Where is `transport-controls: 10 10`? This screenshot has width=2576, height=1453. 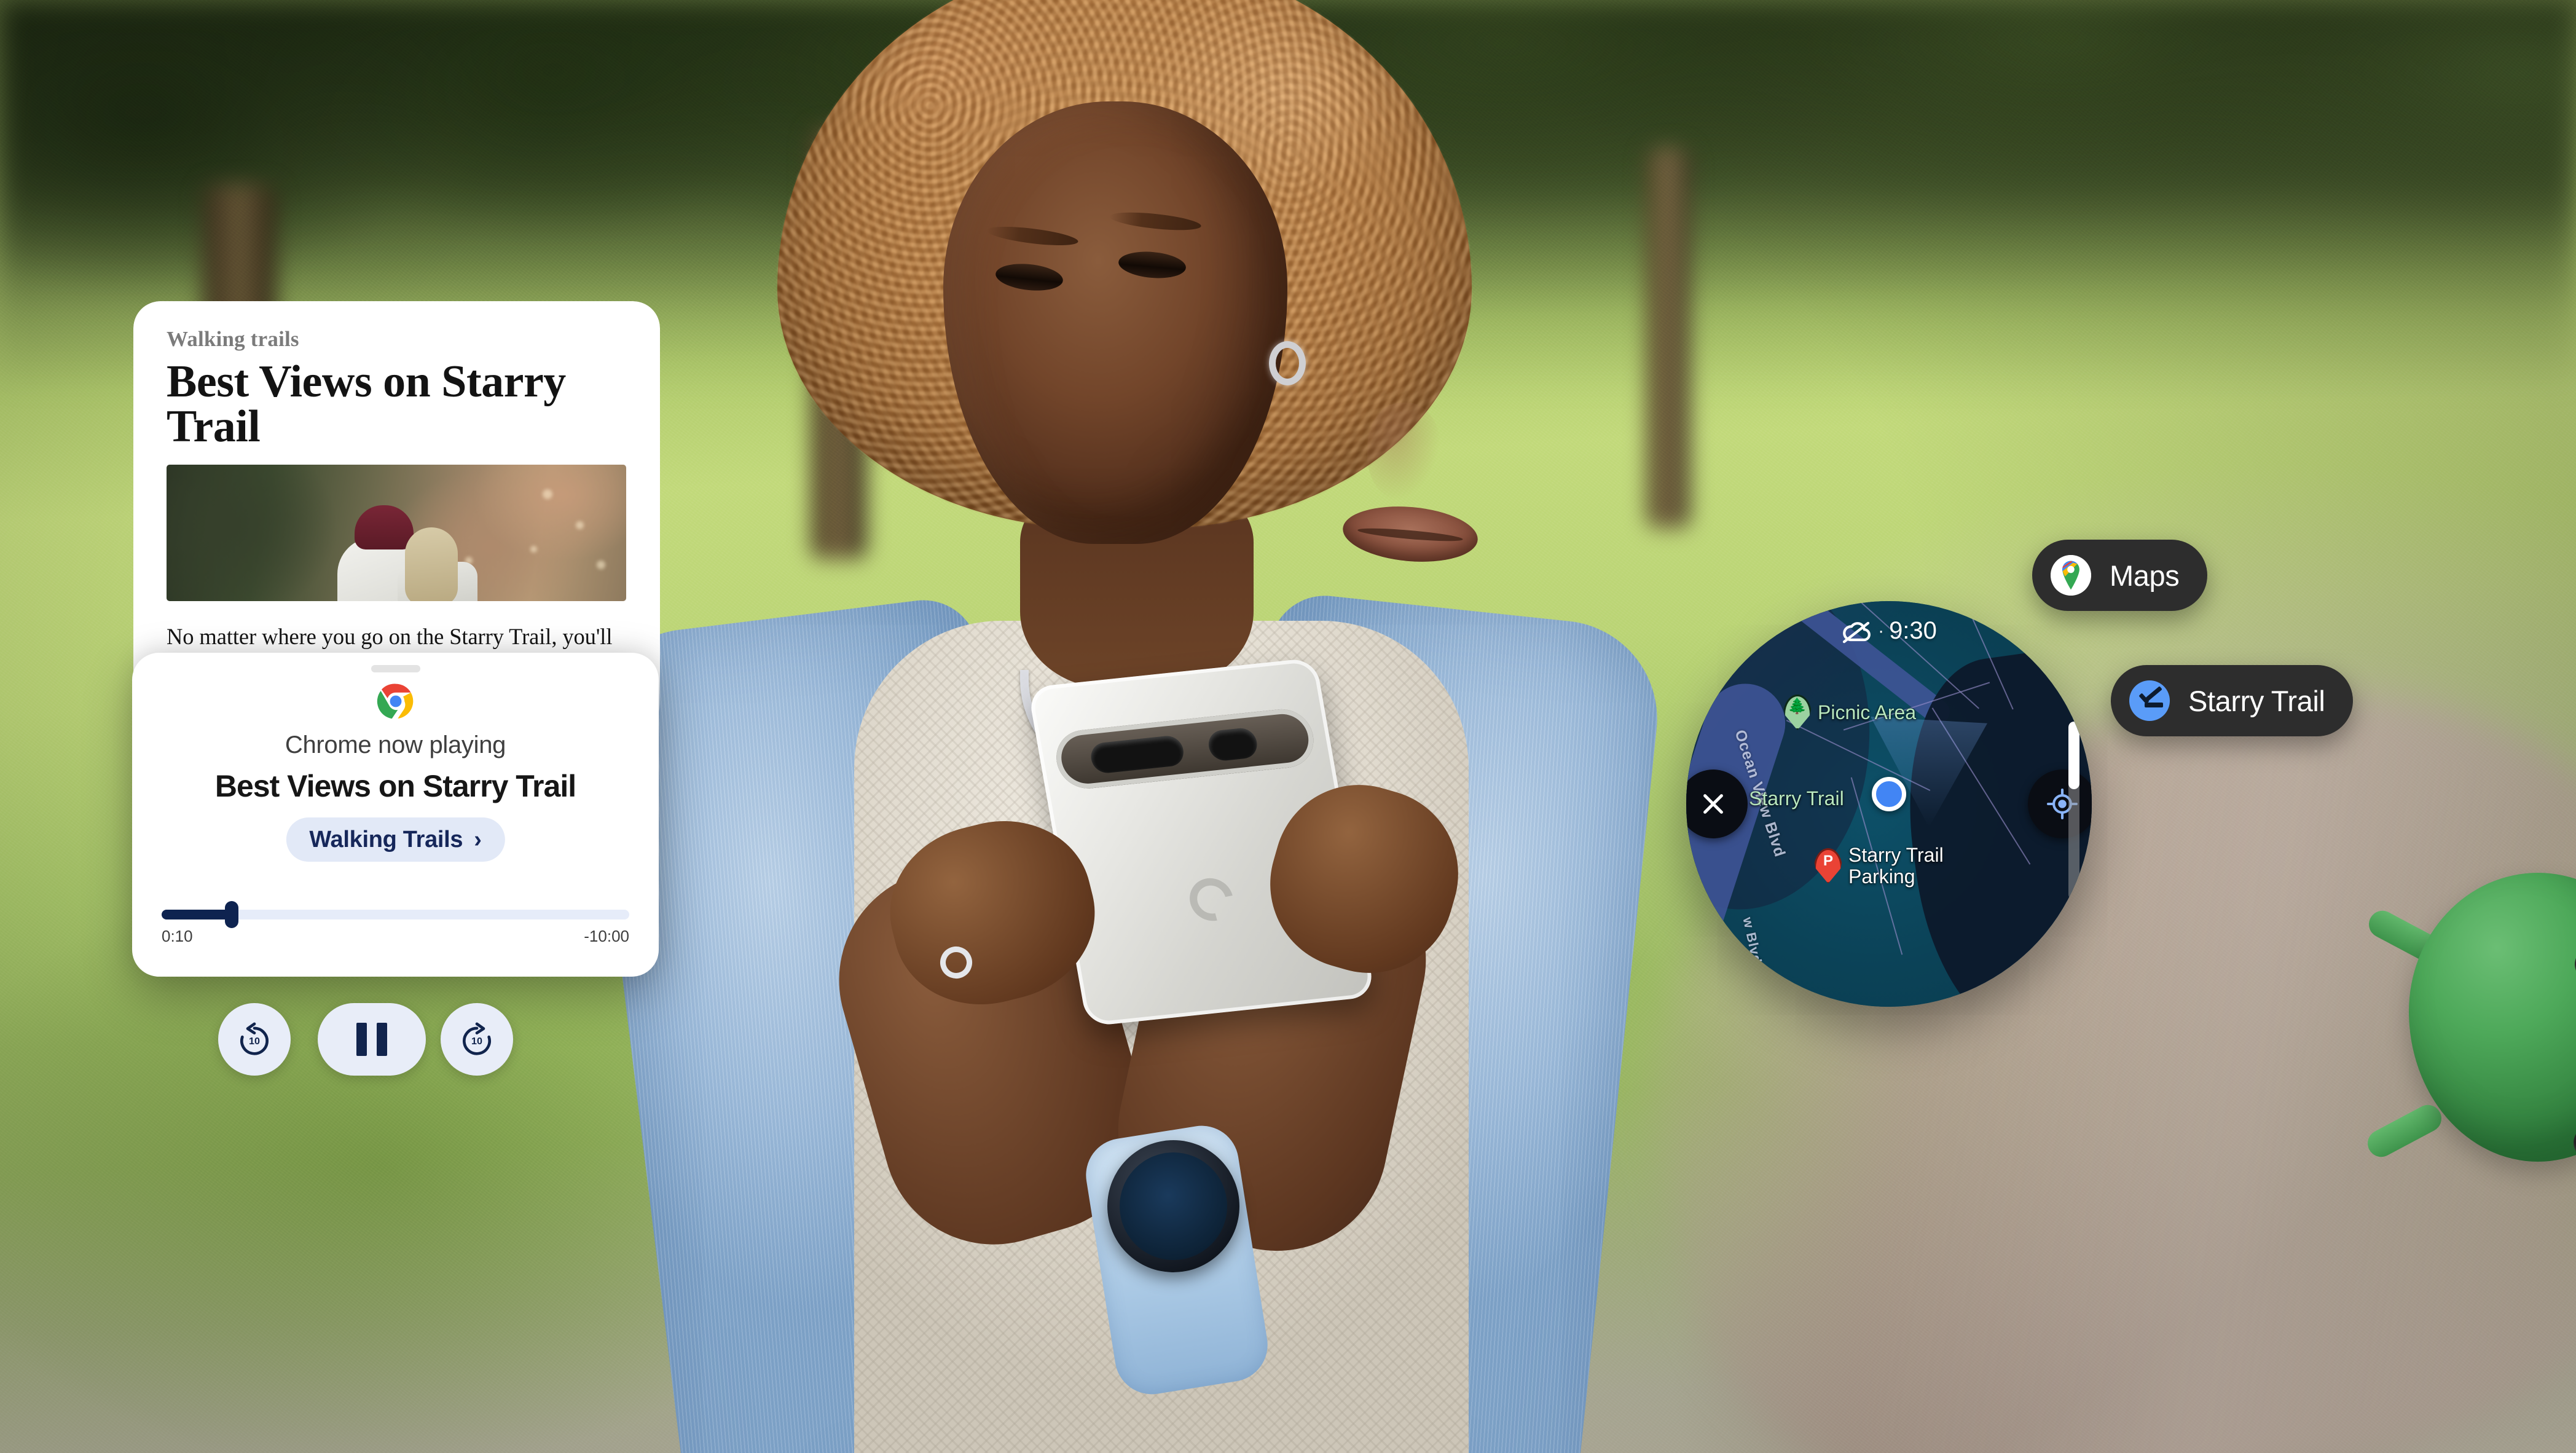
transport-controls: 10 10 is located at coordinates (371, 1040).